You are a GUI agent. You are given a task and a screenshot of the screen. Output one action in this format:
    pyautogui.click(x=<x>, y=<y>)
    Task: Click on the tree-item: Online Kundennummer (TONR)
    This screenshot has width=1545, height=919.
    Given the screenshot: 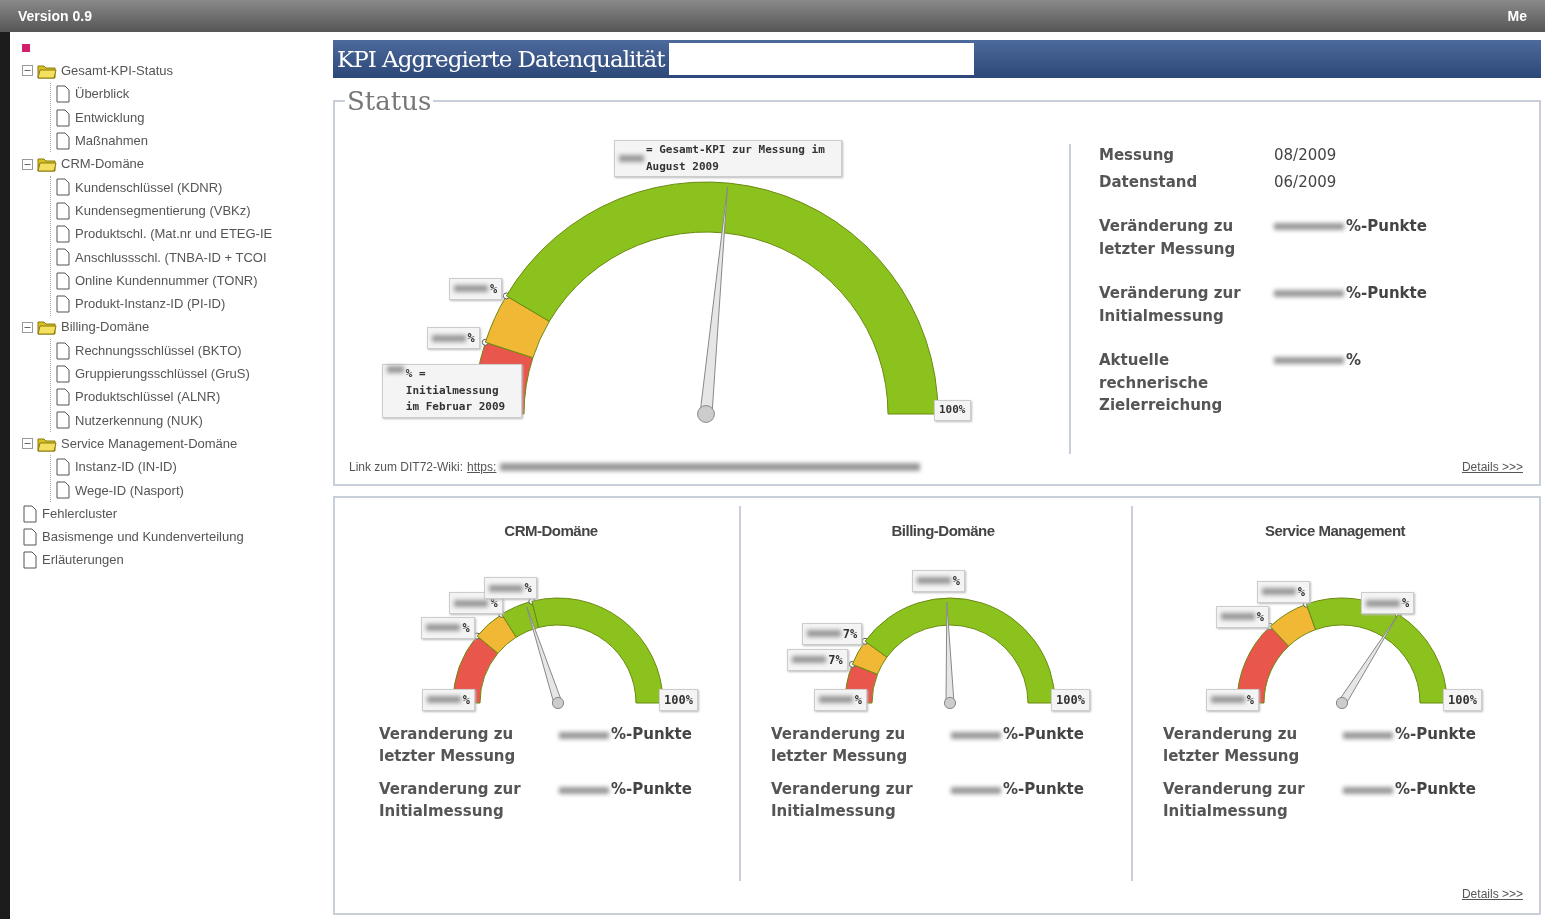 What is the action you would take?
    pyautogui.click(x=166, y=280)
    